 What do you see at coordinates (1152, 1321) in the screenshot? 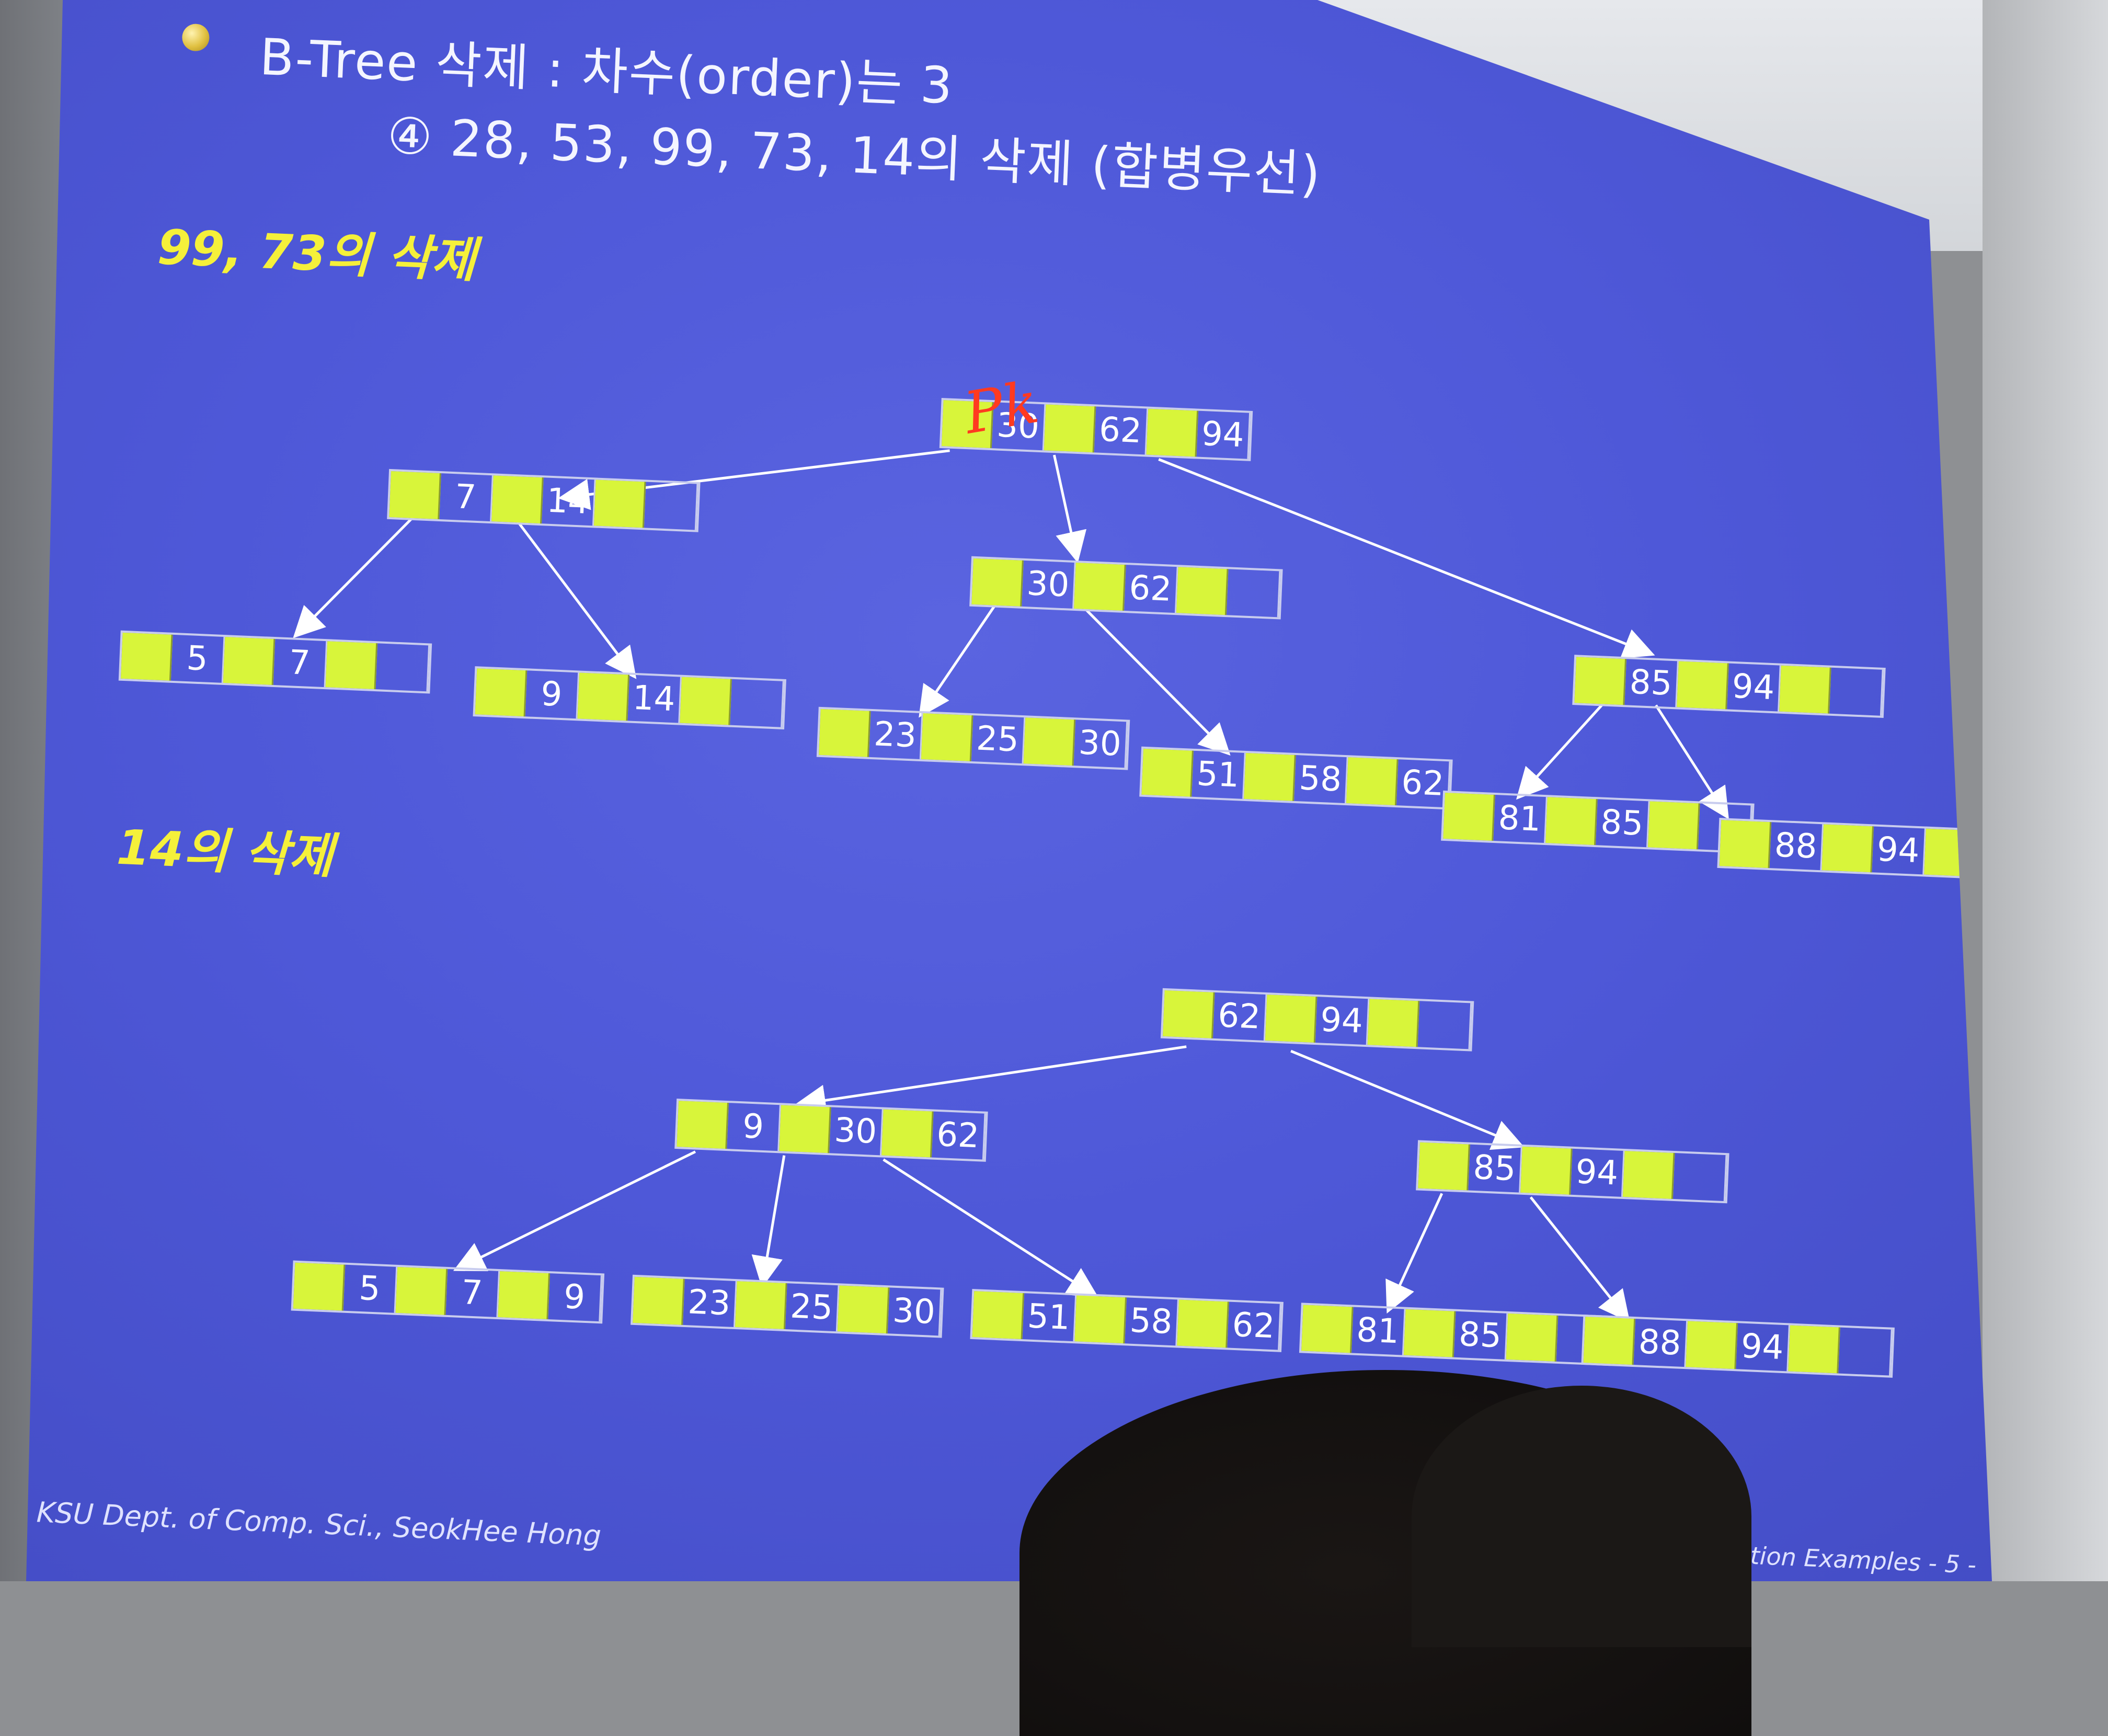
I see `node-key: 58` at bounding box center [1152, 1321].